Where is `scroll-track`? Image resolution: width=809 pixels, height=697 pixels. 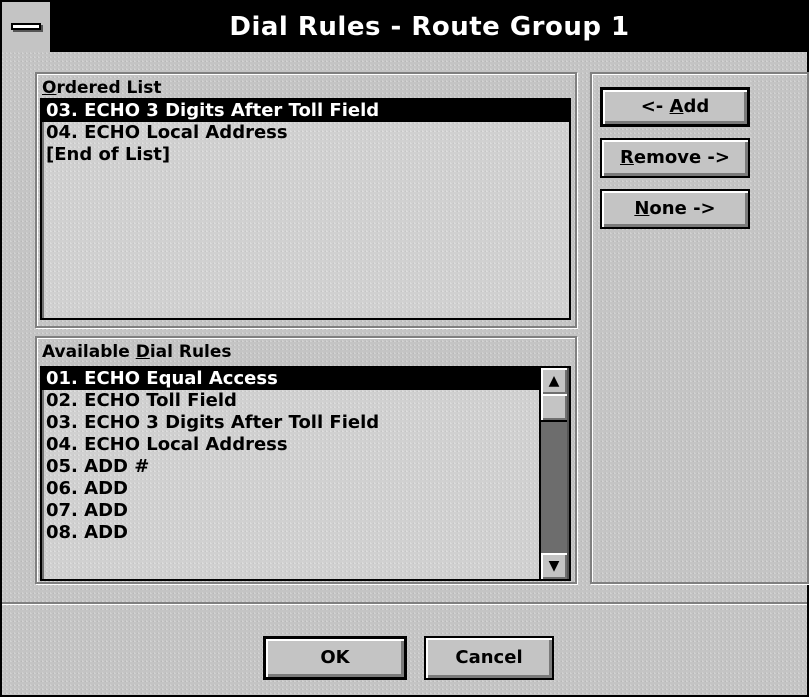
scroll-track is located at coordinates (554, 473).